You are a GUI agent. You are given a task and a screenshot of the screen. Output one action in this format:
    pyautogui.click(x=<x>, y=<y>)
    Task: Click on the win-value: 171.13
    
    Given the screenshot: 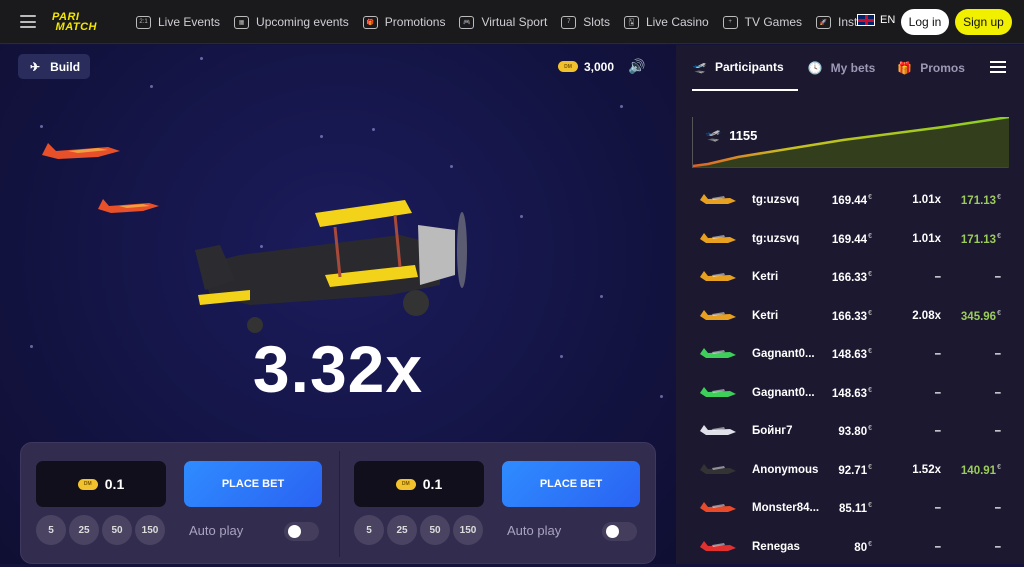 What is the action you would take?
    pyautogui.click(x=978, y=201)
    